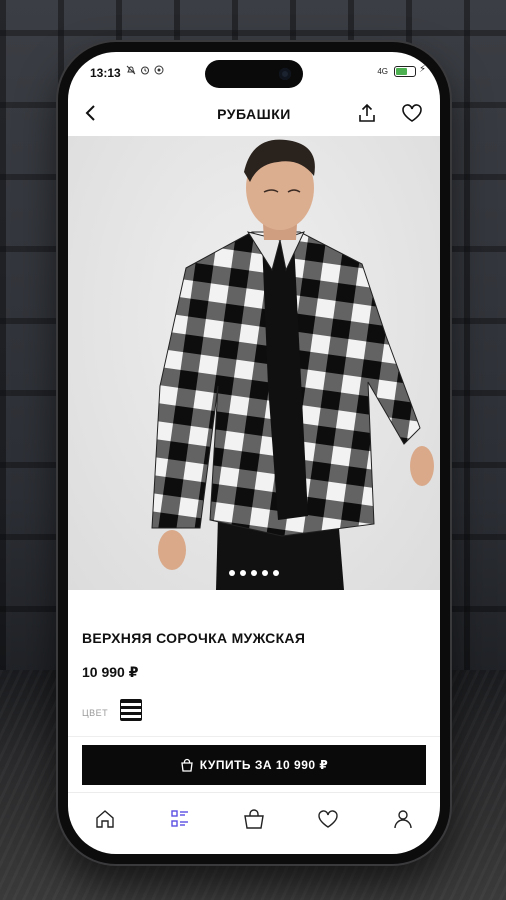 This screenshot has height=900, width=506. I want to click on gallery-pagination, so click(254, 573).